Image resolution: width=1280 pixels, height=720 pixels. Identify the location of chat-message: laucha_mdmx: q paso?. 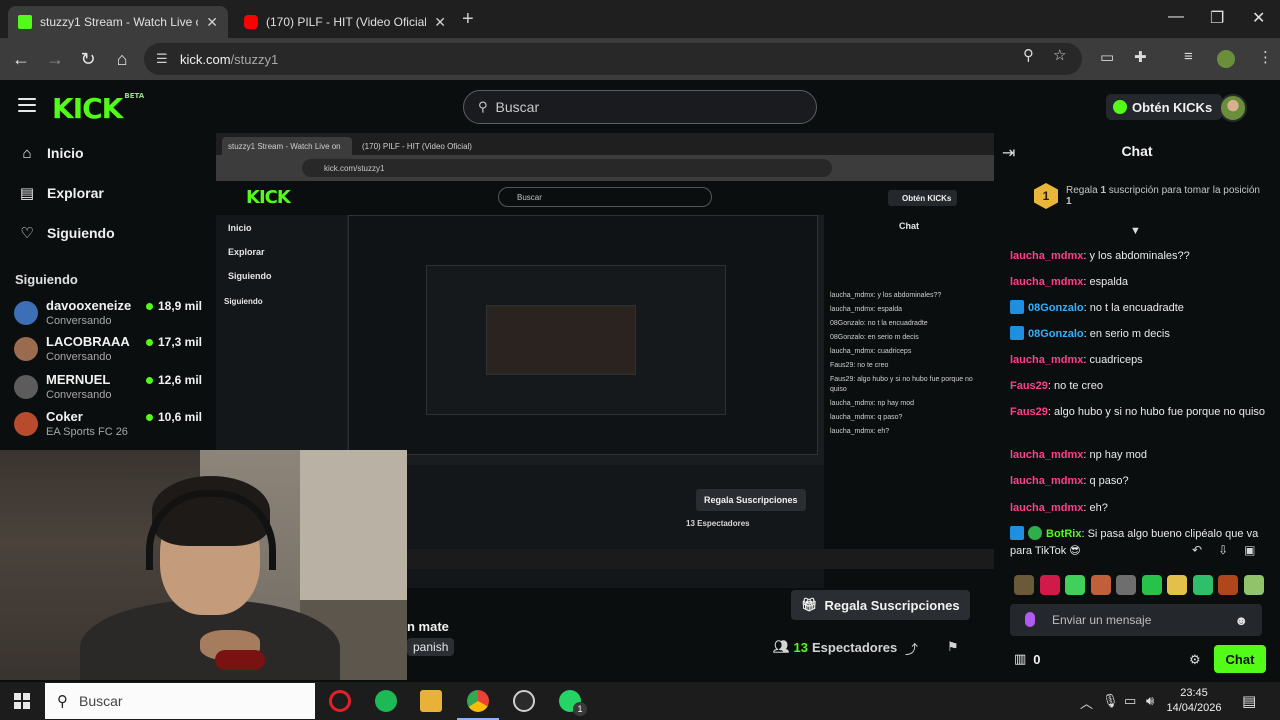
(1141, 481).